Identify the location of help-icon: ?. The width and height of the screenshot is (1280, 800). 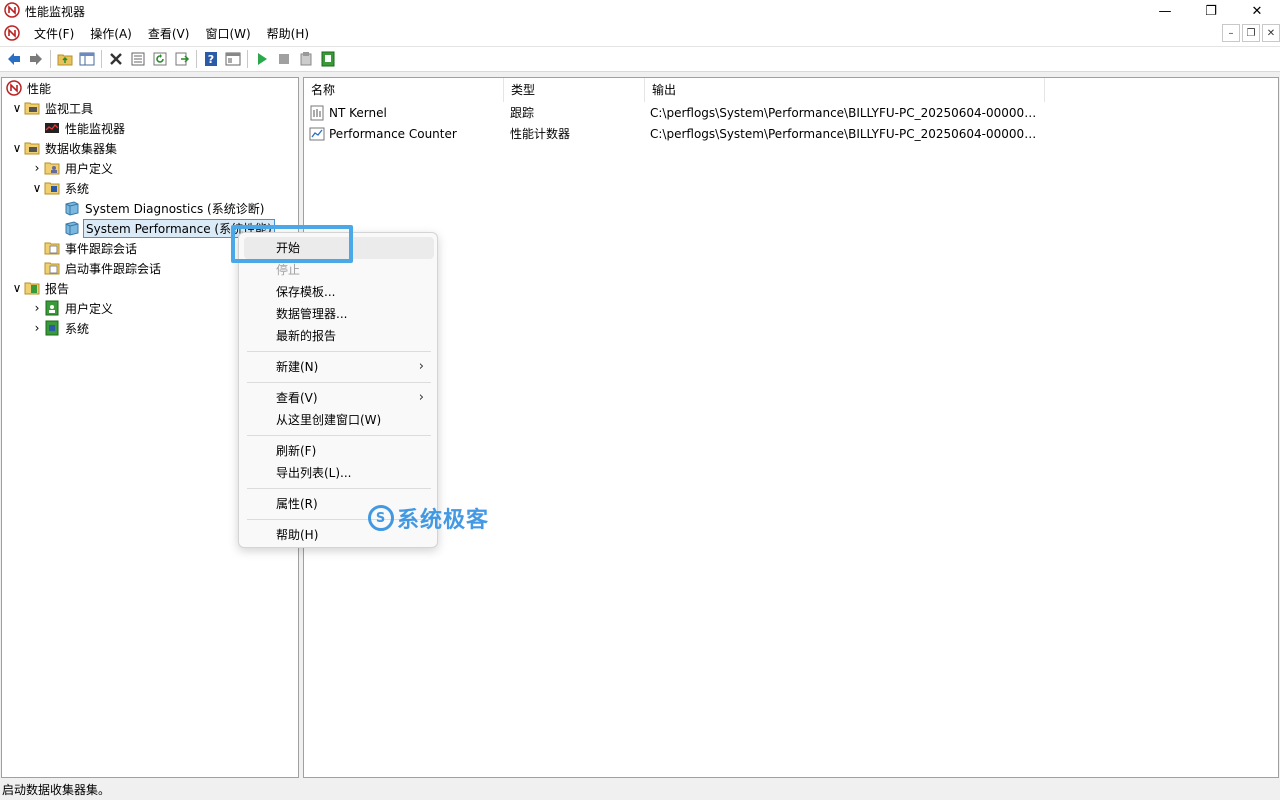
(211, 59).